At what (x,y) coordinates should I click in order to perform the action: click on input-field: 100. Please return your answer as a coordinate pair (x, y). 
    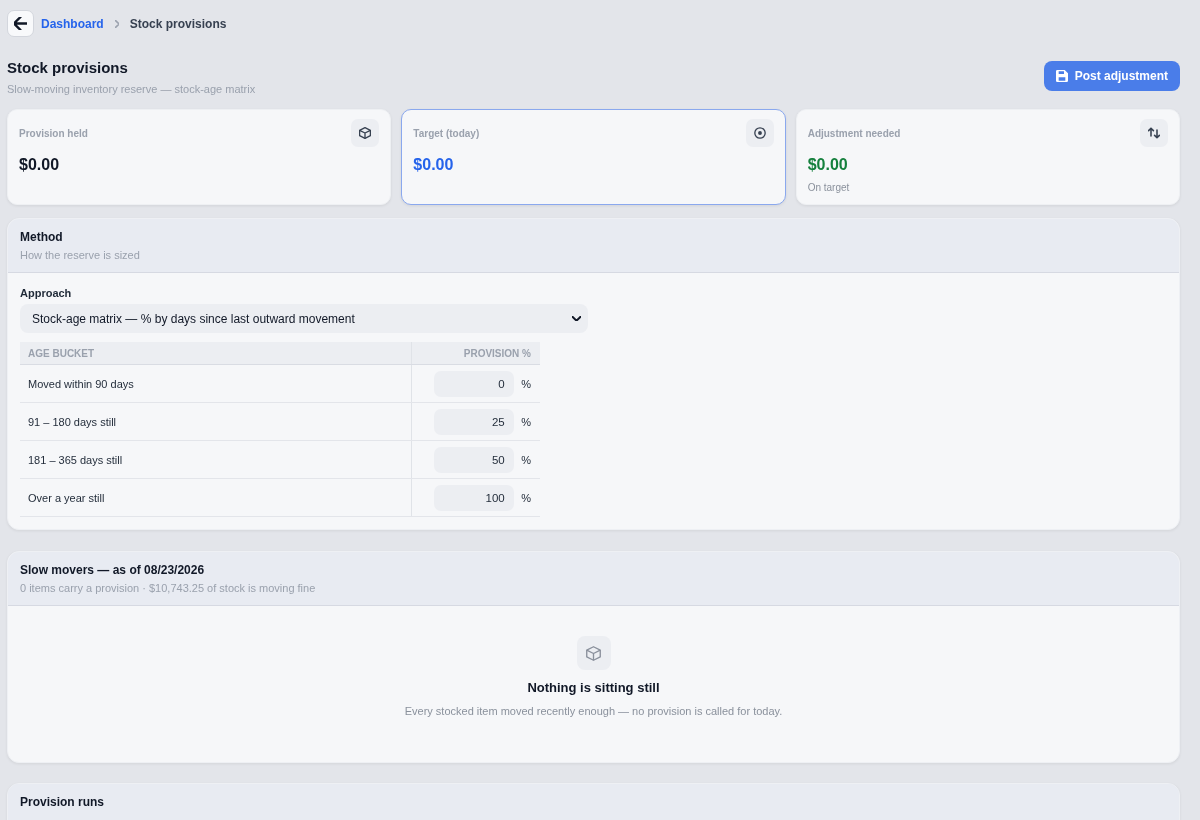
    Looking at the image, I should click on (473, 497).